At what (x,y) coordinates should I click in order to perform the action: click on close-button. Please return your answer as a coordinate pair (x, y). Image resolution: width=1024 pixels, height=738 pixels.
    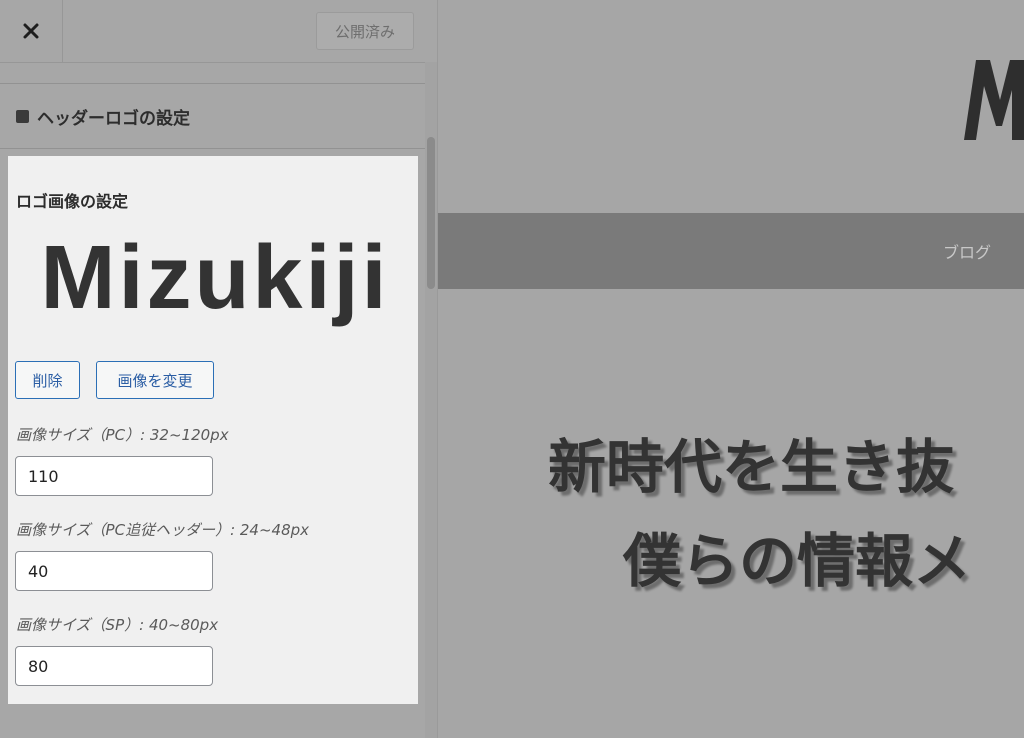
    Looking at the image, I should click on (31, 31).